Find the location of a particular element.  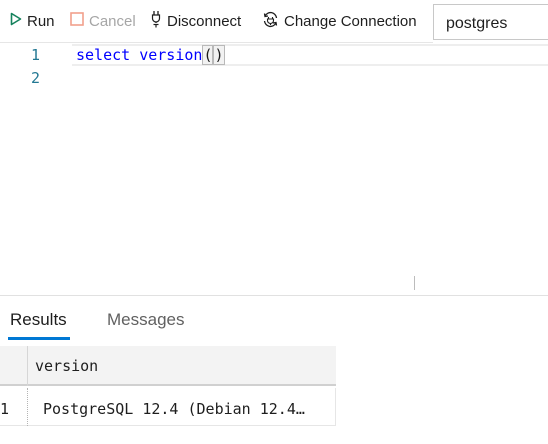

stop-icon is located at coordinates (77, 21).